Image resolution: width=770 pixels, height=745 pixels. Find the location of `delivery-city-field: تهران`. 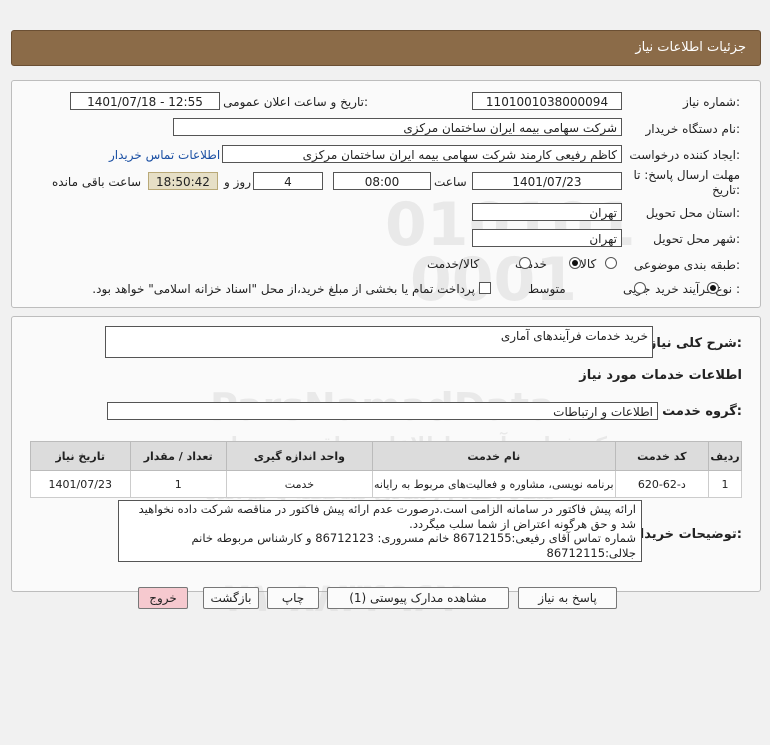

delivery-city-field: تهران is located at coordinates (547, 238).